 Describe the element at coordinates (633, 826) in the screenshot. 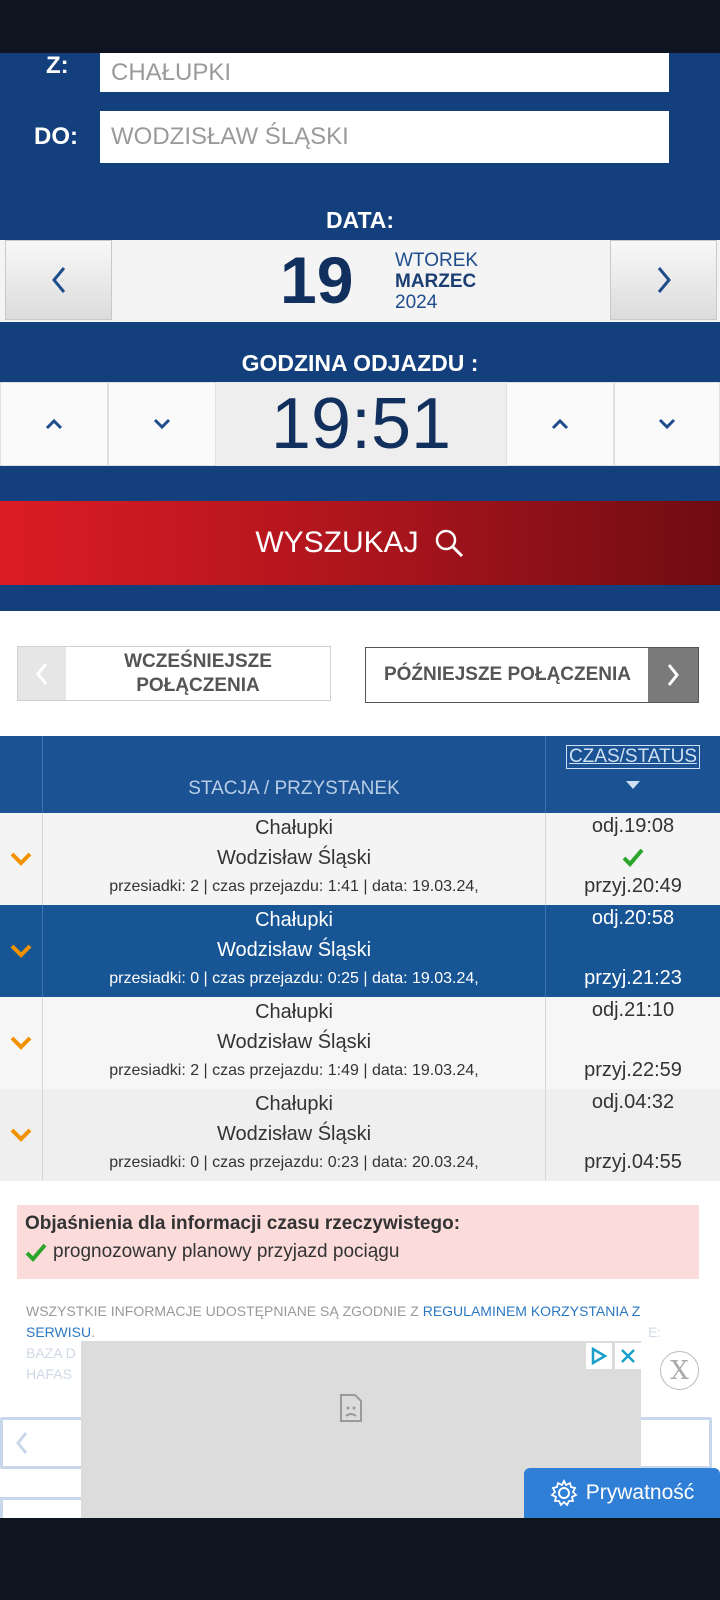

I see `departure-time: odj.19:08` at that location.